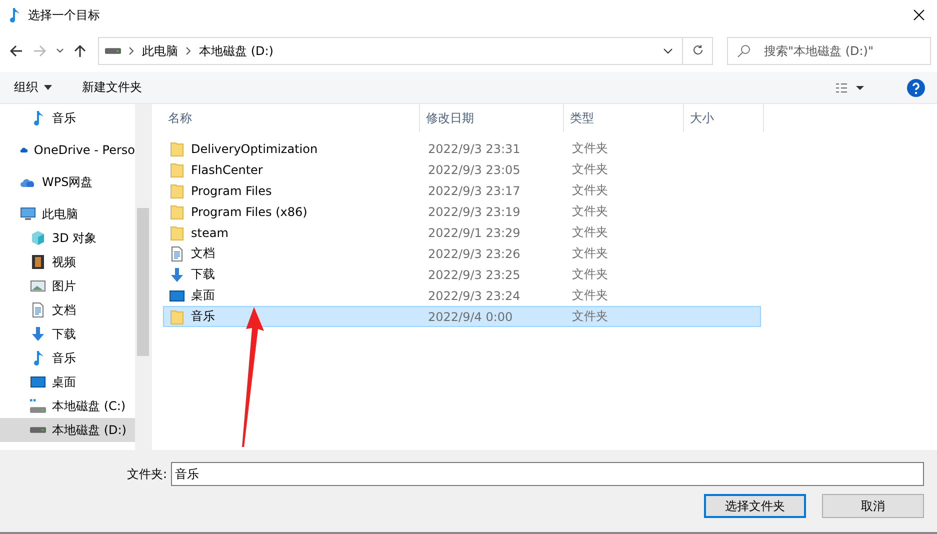 The width and height of the screenshot is (937, 534). Describe the element at coordinates (698, 50) in the screenshot. I see `refresh-icon` at that location.